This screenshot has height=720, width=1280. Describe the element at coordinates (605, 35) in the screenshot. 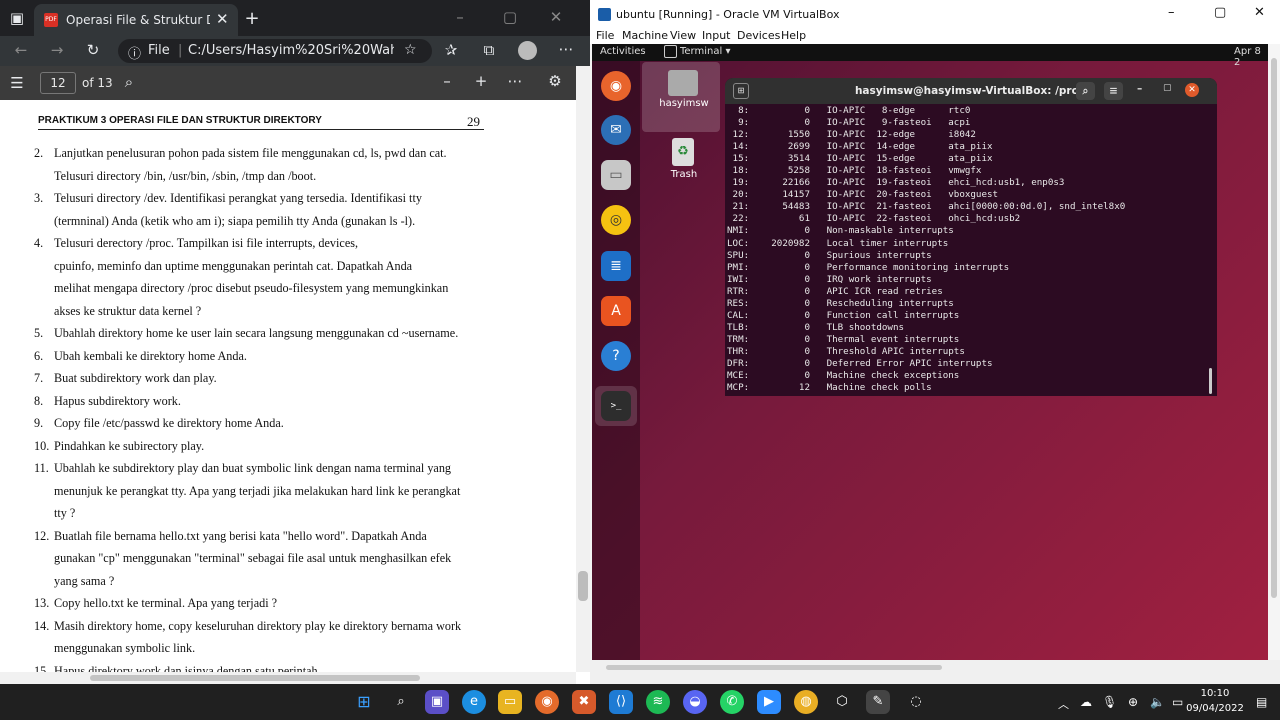

I see `menu-file: File` at that location.